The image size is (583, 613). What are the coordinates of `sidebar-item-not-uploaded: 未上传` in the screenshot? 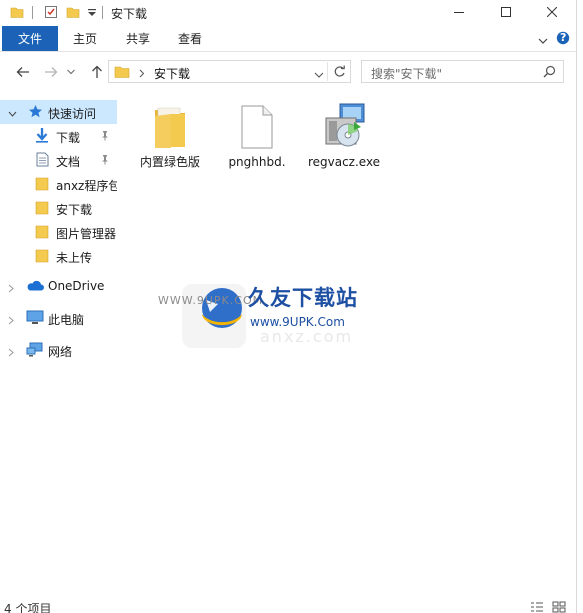 It's located at (58, 256).